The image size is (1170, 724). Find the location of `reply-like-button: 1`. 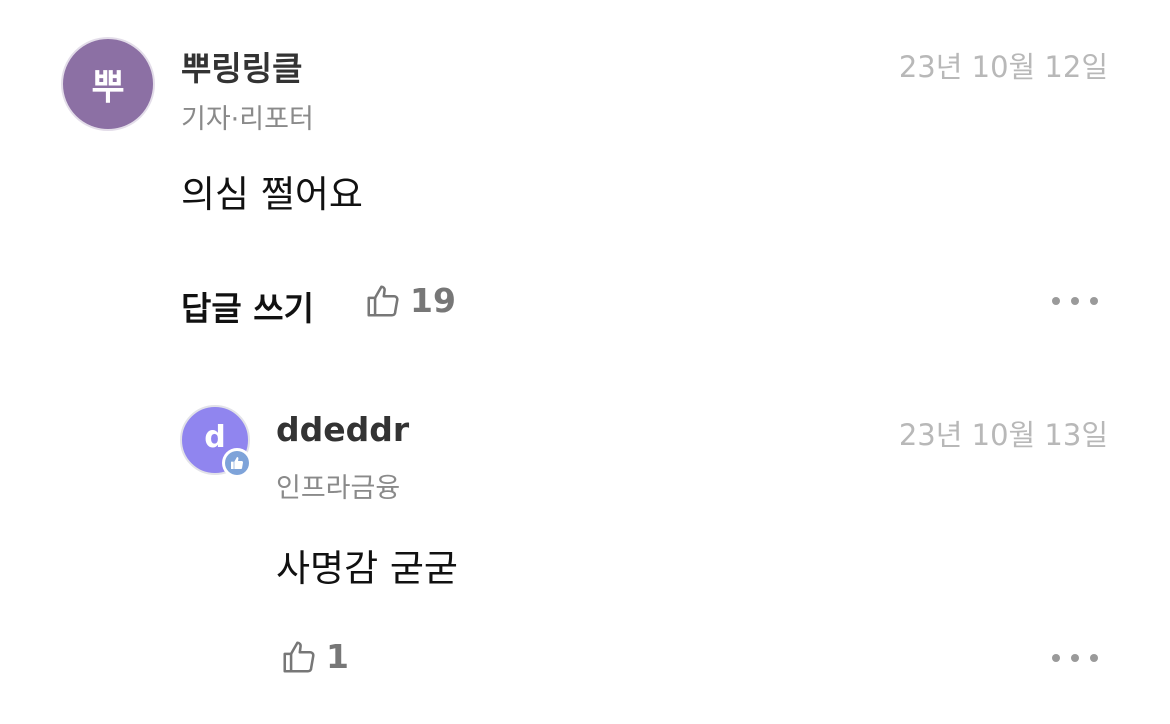

reply-like-button: 1 is located at coordinates (314, 656).